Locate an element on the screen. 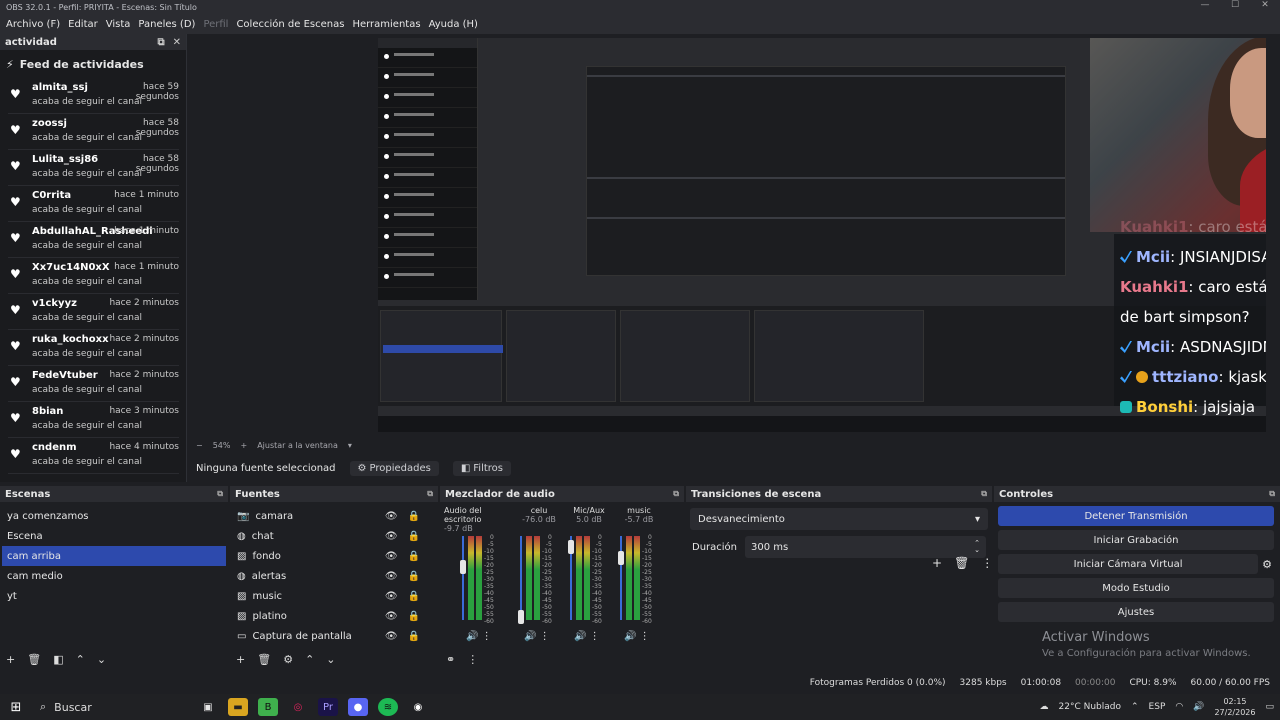 The height and width of the screenshot is (720, 1280). minimize-icon: — is located at coordinates (1205, 5).